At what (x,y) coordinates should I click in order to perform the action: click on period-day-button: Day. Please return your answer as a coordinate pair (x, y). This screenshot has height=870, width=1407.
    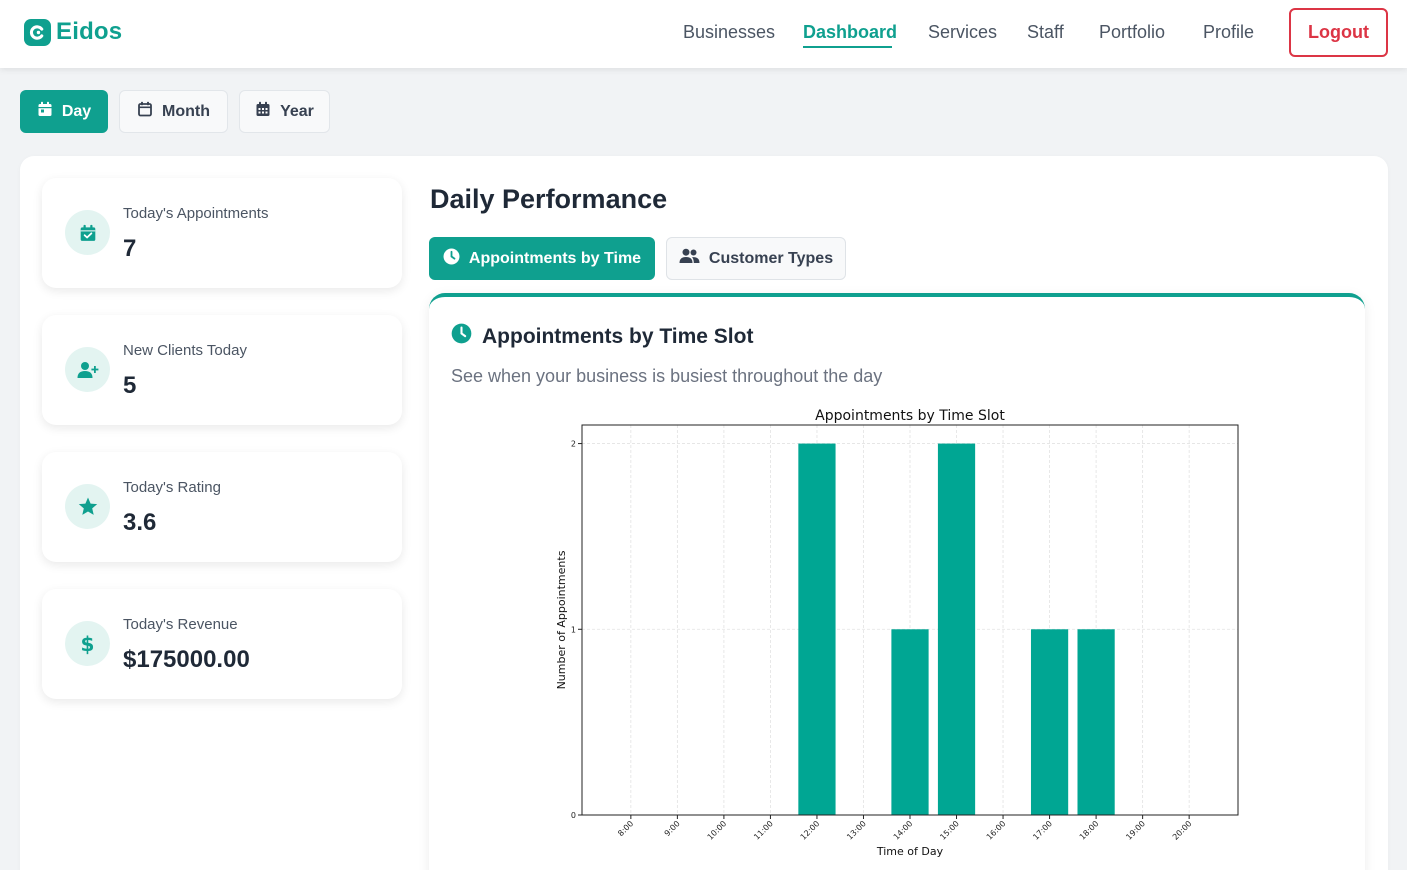
    Looking at the image, I should click on (64, 111).